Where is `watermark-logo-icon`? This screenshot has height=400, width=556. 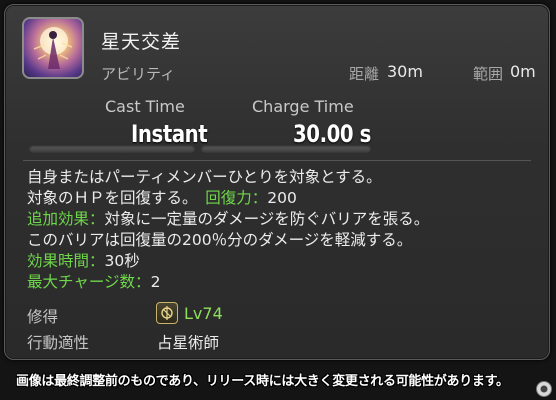
watermark-logo-icon is located at coordinates (544, 389).